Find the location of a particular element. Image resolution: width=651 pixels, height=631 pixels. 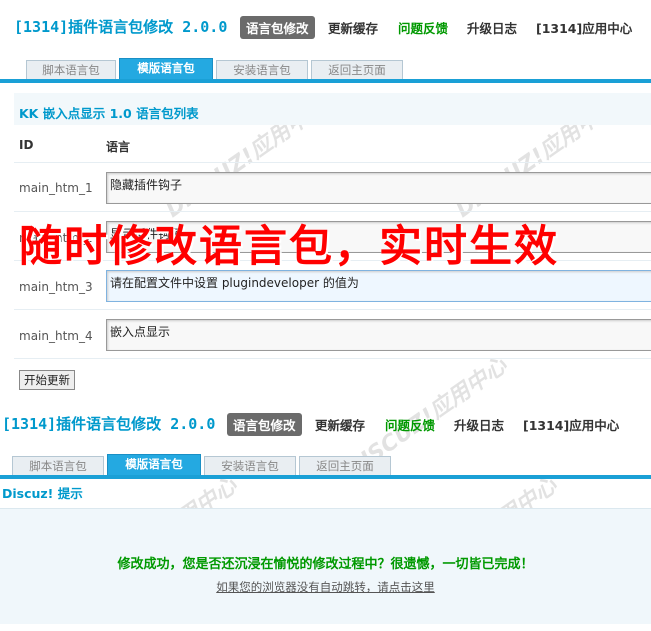

top-tabbar: 脚本语言包 模版语言包 安装语言包 返回主页面 is located at coordinates (325, 69).